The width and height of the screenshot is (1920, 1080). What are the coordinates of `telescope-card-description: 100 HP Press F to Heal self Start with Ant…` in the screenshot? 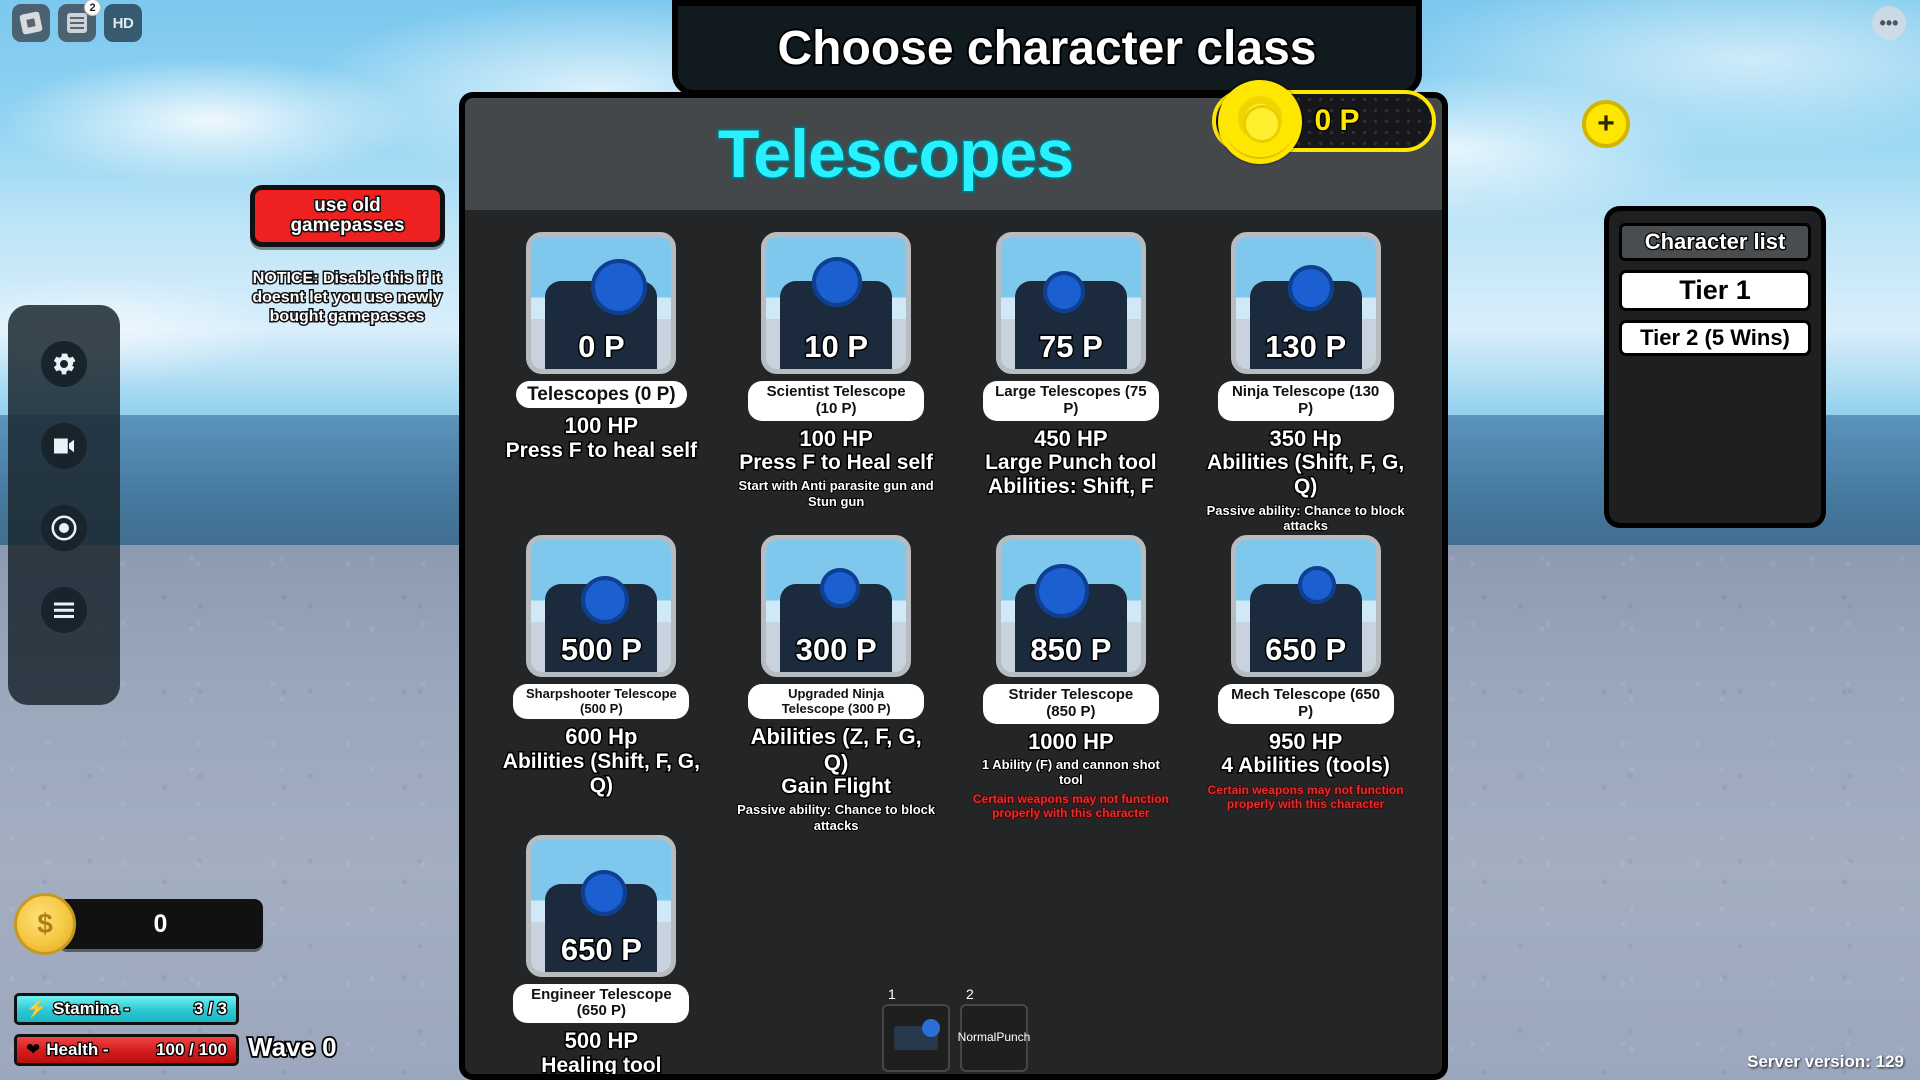 It's located at (836, 466).